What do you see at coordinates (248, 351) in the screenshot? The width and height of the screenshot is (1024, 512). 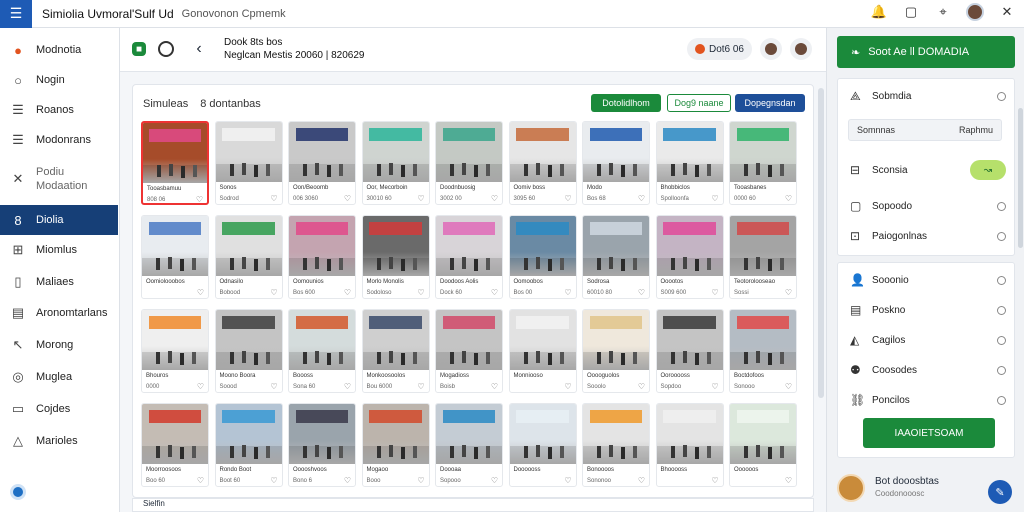 I see `asset-card: Moono Boora Soood ♡` at bounding box center [248, 351].